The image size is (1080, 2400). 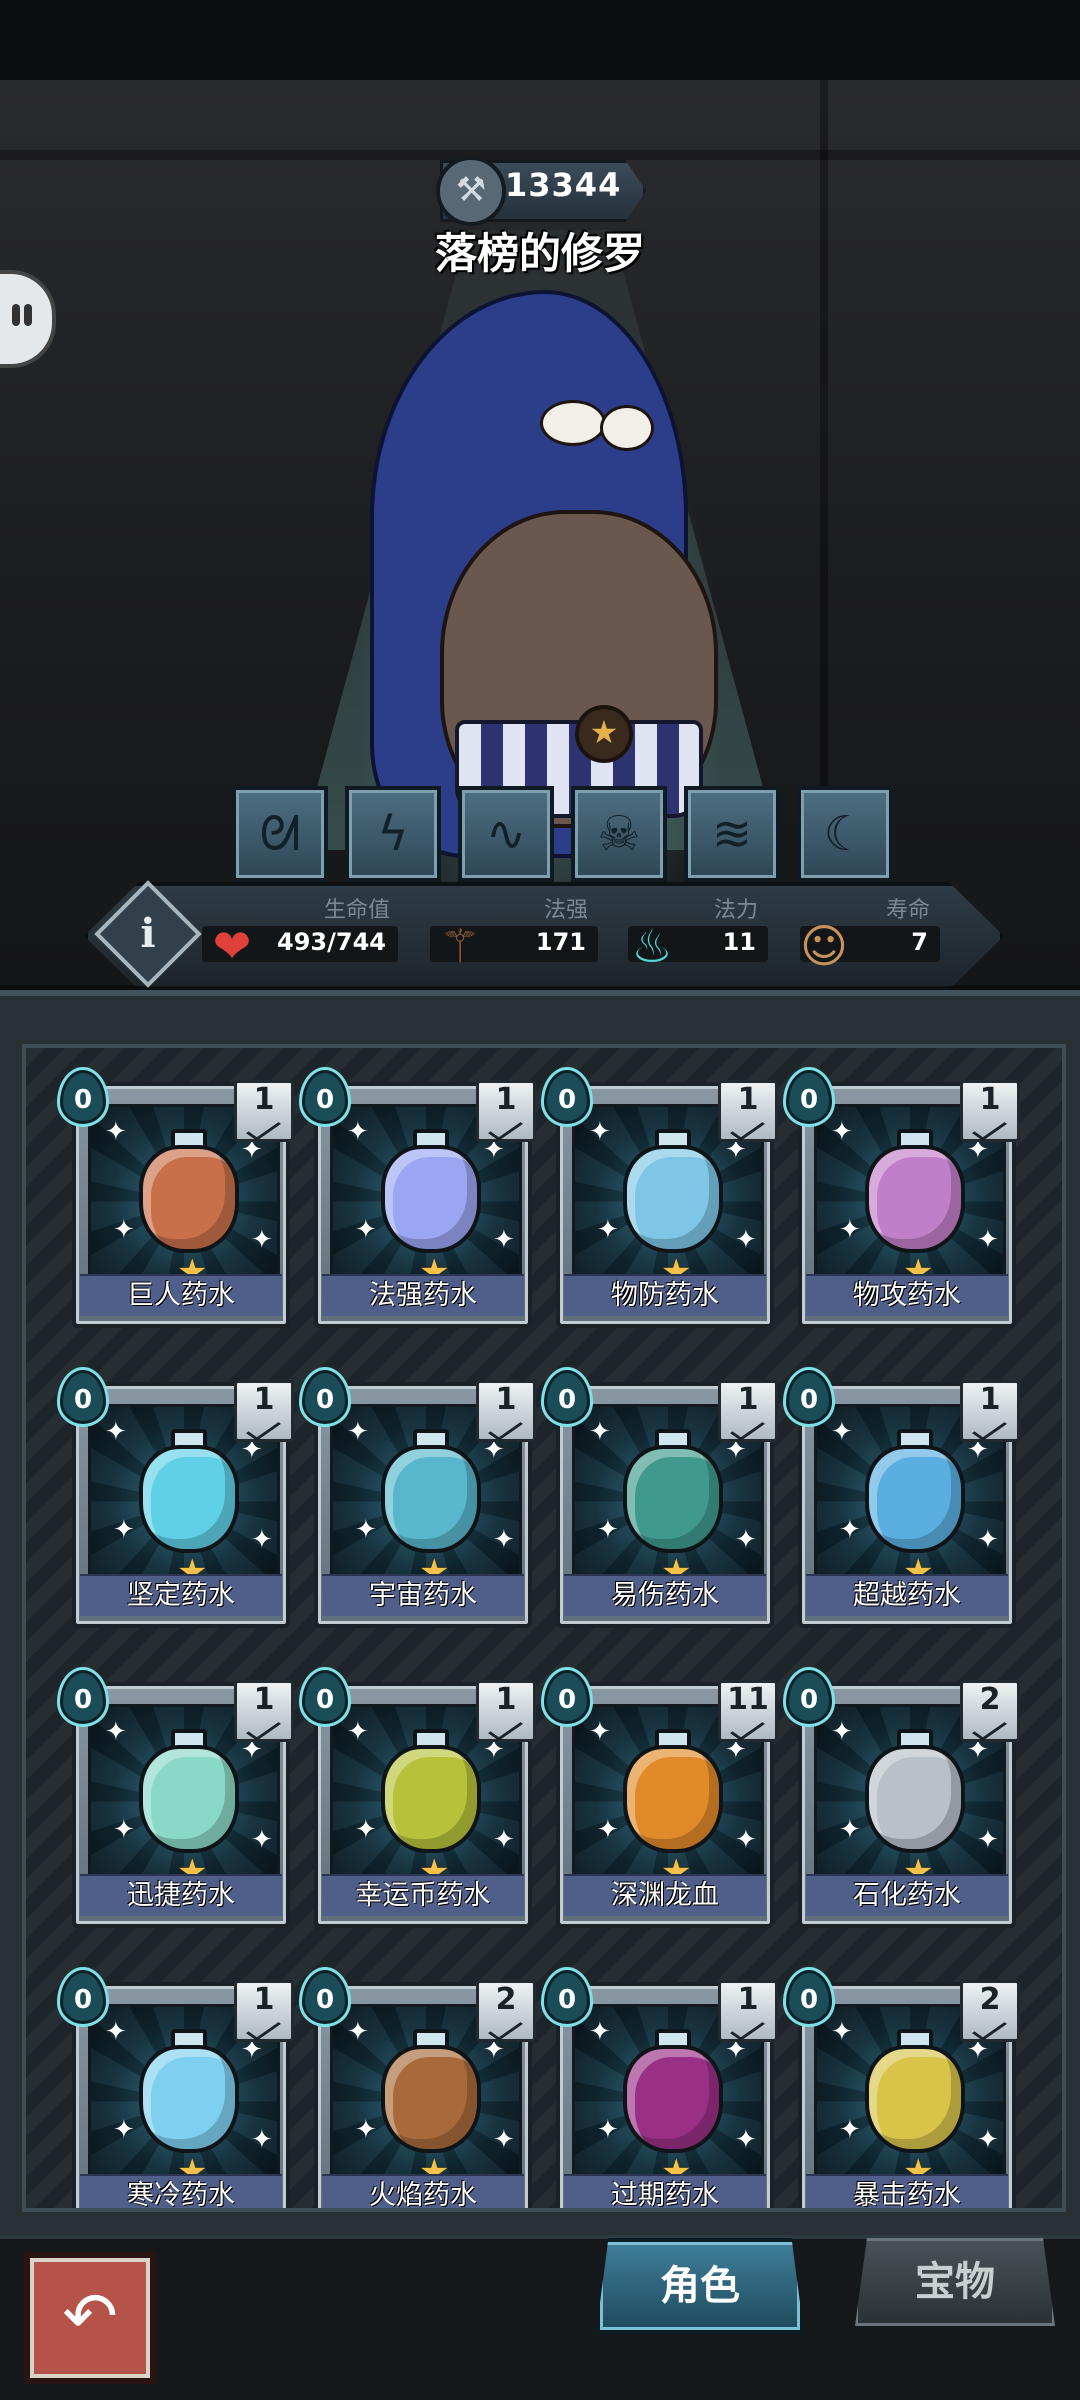 I want to click on potion-name: 石化药水, so click(x=907, y=1895).